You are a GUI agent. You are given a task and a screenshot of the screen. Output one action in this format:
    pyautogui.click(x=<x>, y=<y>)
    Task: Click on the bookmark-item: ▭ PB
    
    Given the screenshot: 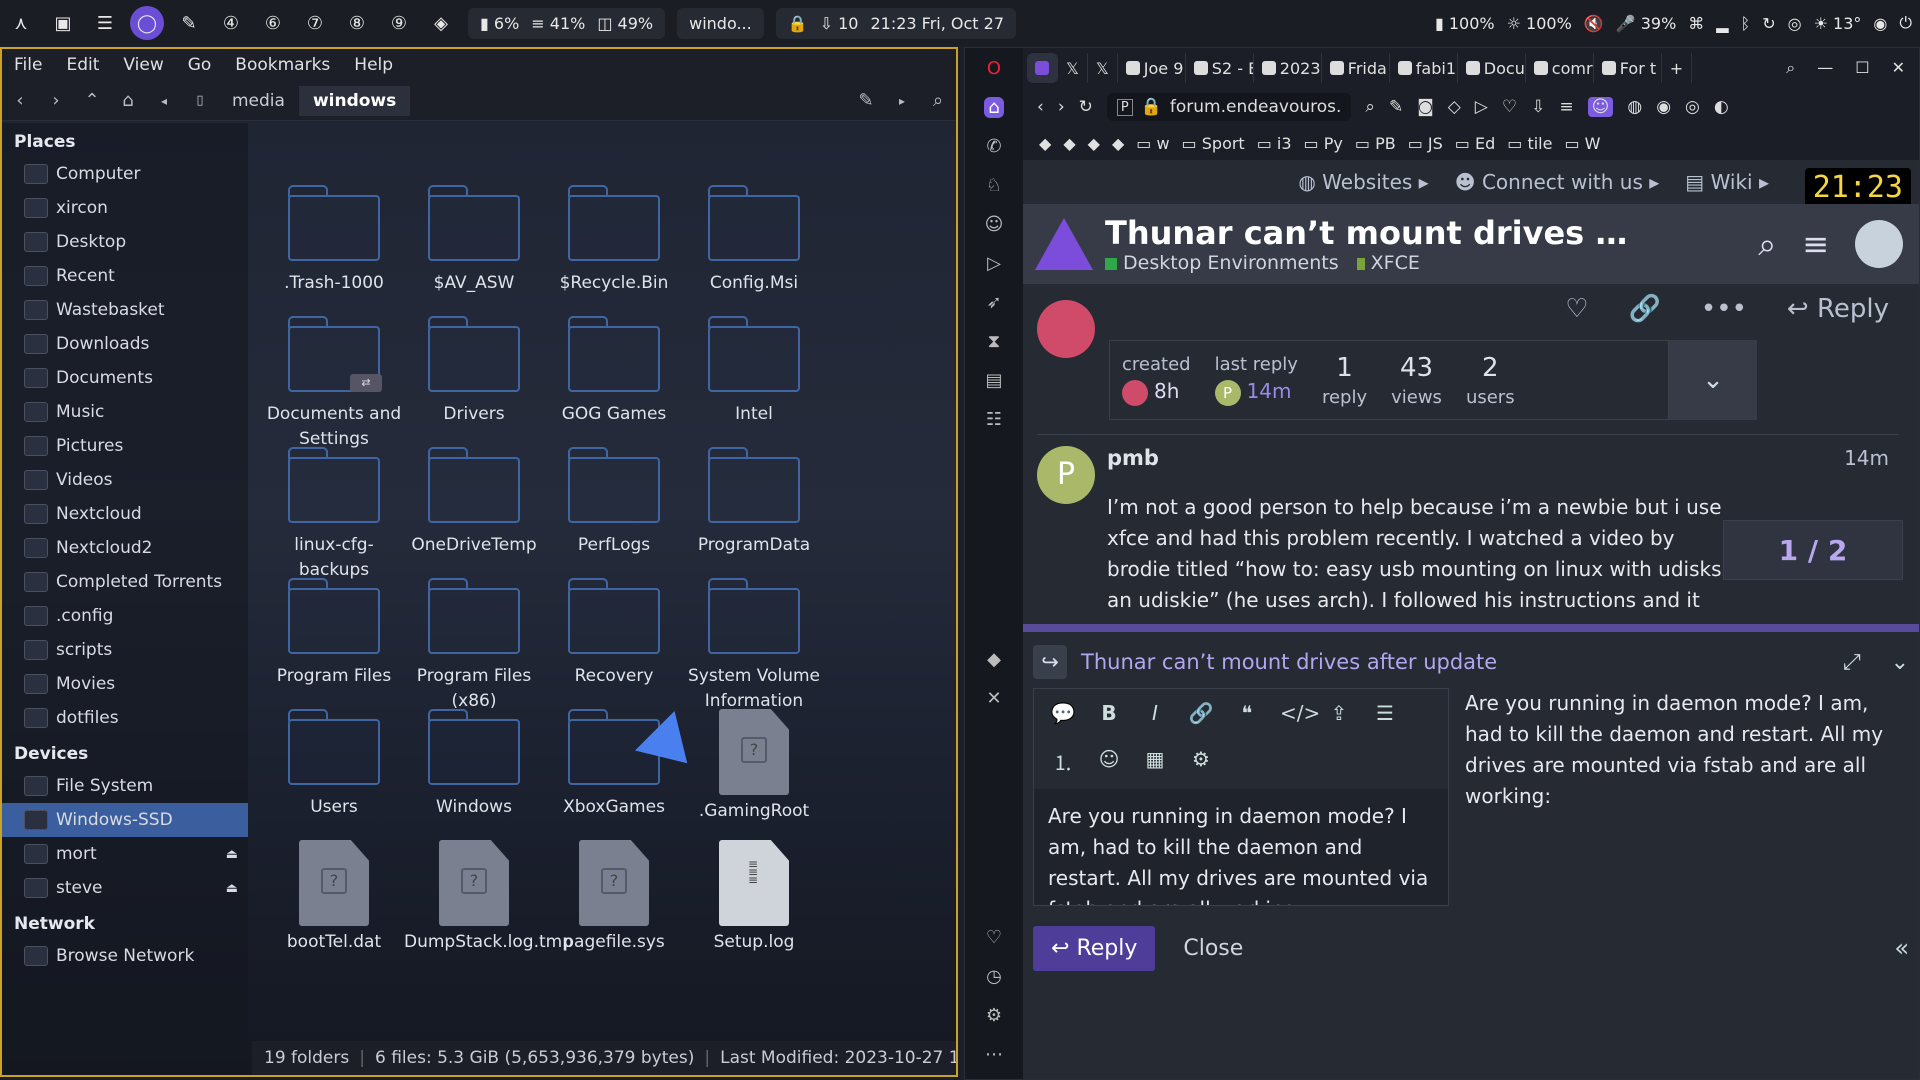 What is the action you would take?
    pyautogui.click(x=1375, y=143)
    